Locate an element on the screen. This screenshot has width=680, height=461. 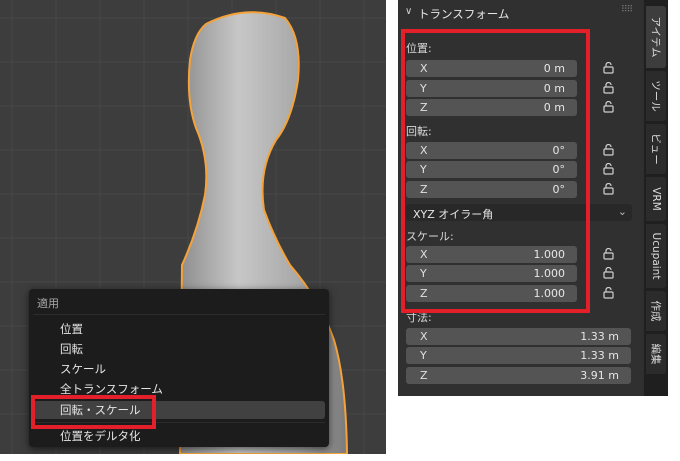
axis-label: X is located at coordinates (424, 336).